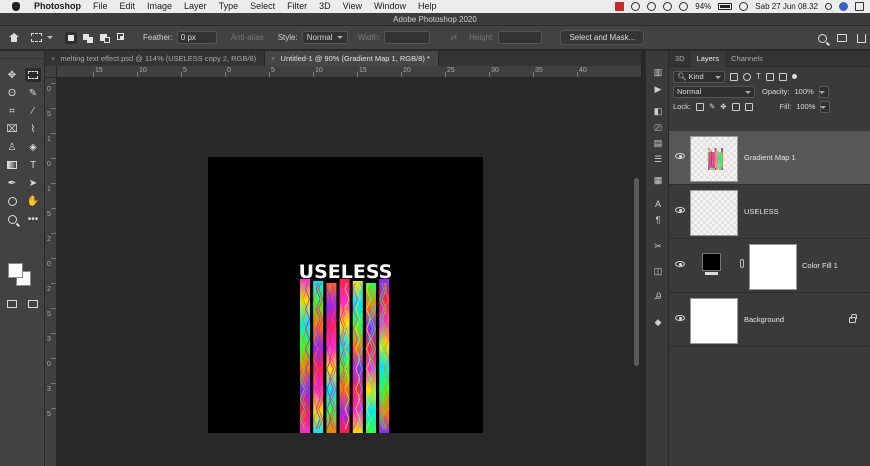 The image size is (870, 466). Describe the element at coordinates (744, 6) in the screenshot. I see `keyboard-icon` at that location.